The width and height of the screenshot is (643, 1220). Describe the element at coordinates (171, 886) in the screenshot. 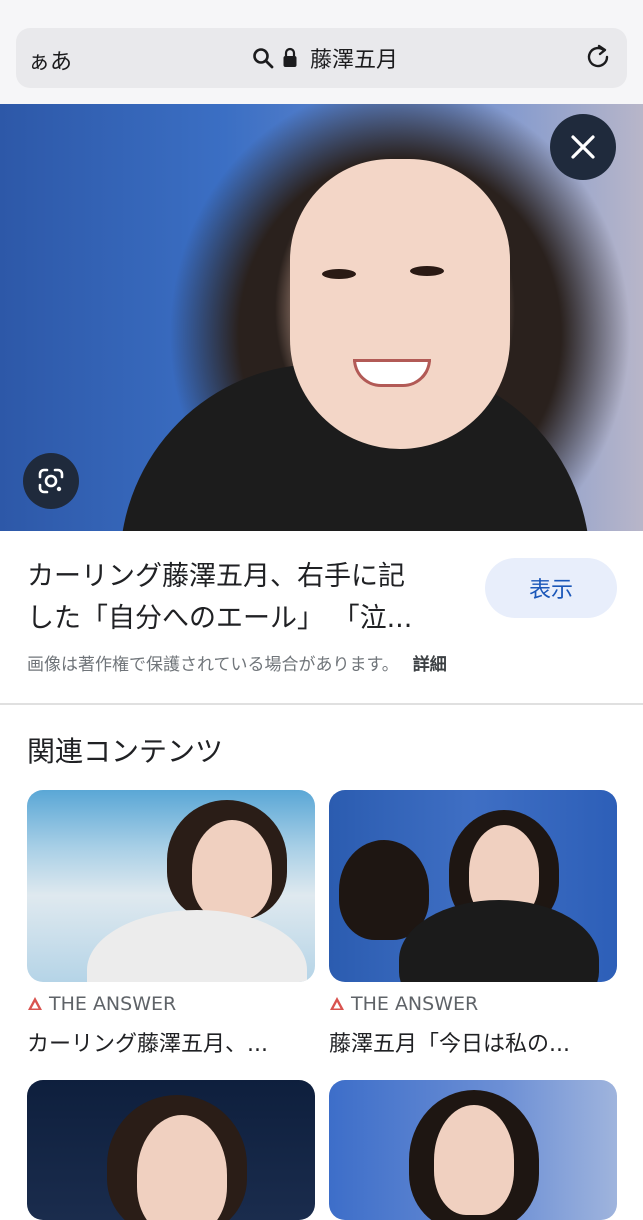

I see `related-card-1-image` at that location.